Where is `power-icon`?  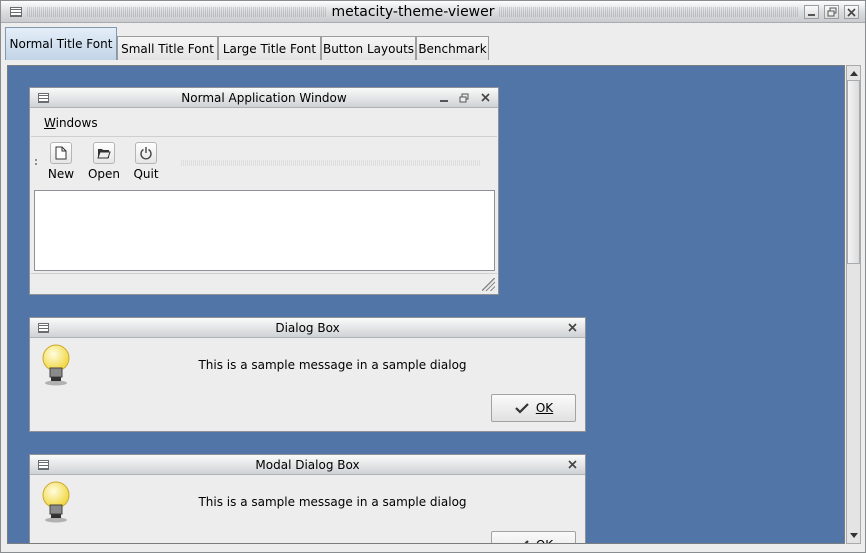 power-icon is located at coordinates (146, 153).